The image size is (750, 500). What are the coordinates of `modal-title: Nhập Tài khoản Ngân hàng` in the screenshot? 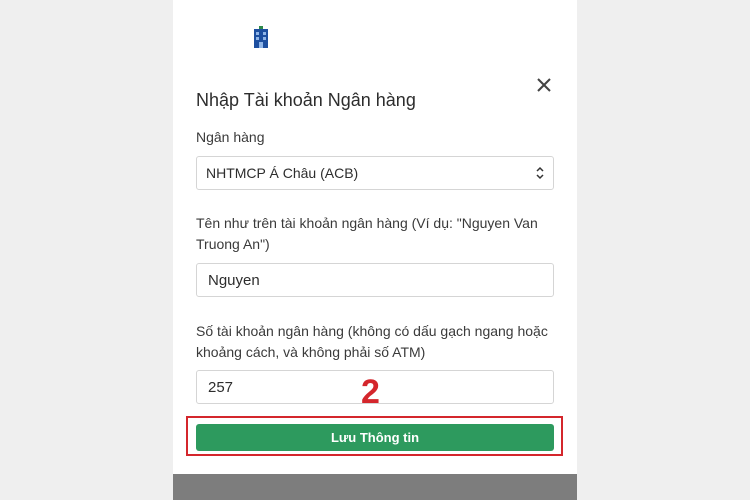 It's located at (306, 100).